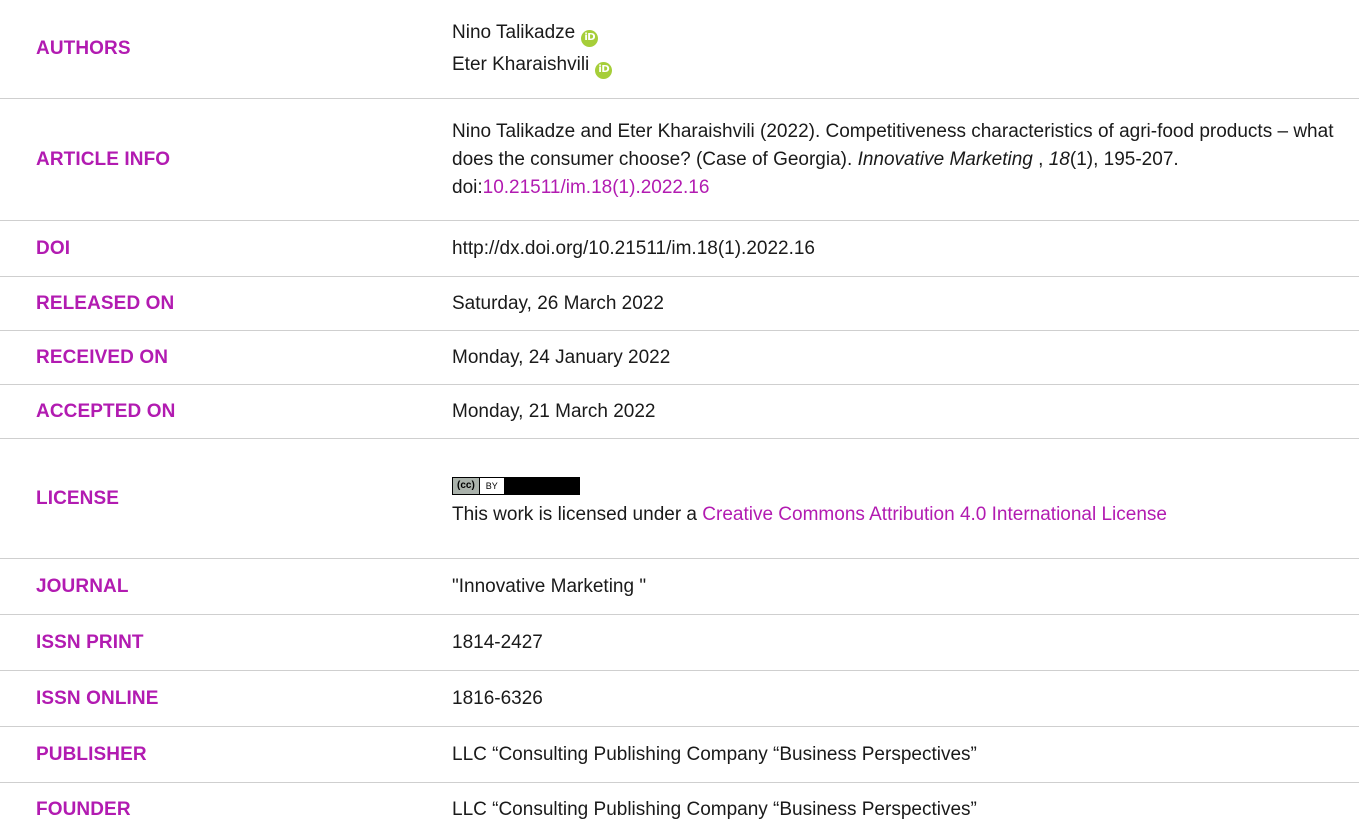  What do you see at coordinates (1040, 159) in the screenshot?
I see `citation-sep: ,` at bounding box center [1040, 159].